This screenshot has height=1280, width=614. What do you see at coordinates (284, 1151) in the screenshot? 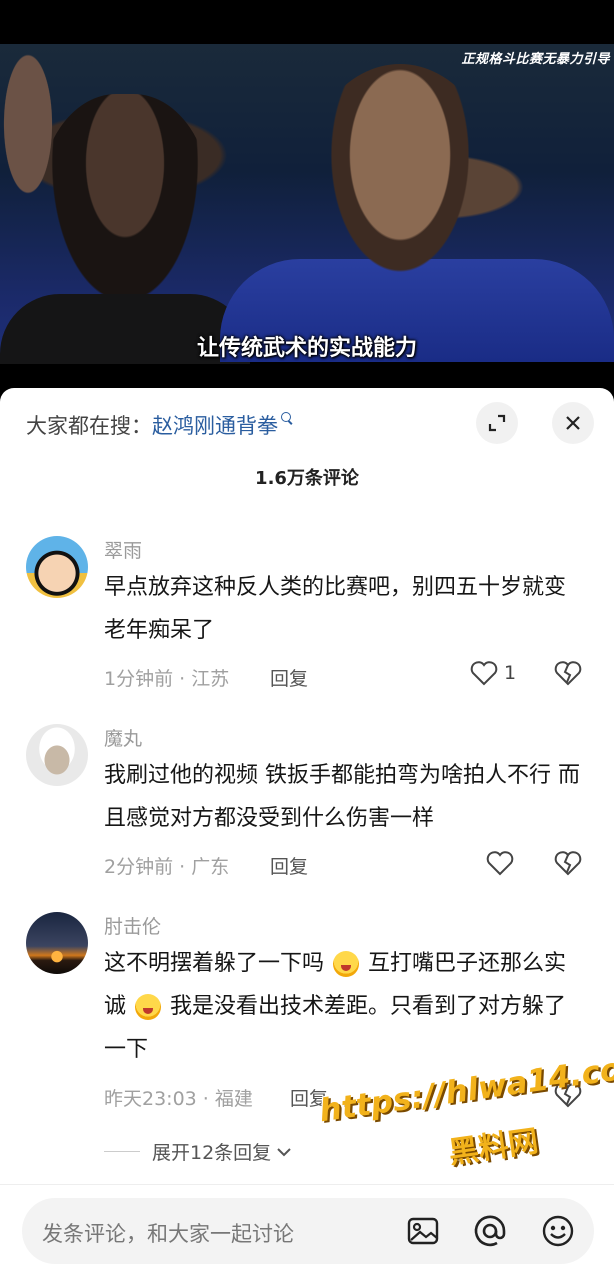
I see `chevron-down-icon` at bounding box center [284, 1151].